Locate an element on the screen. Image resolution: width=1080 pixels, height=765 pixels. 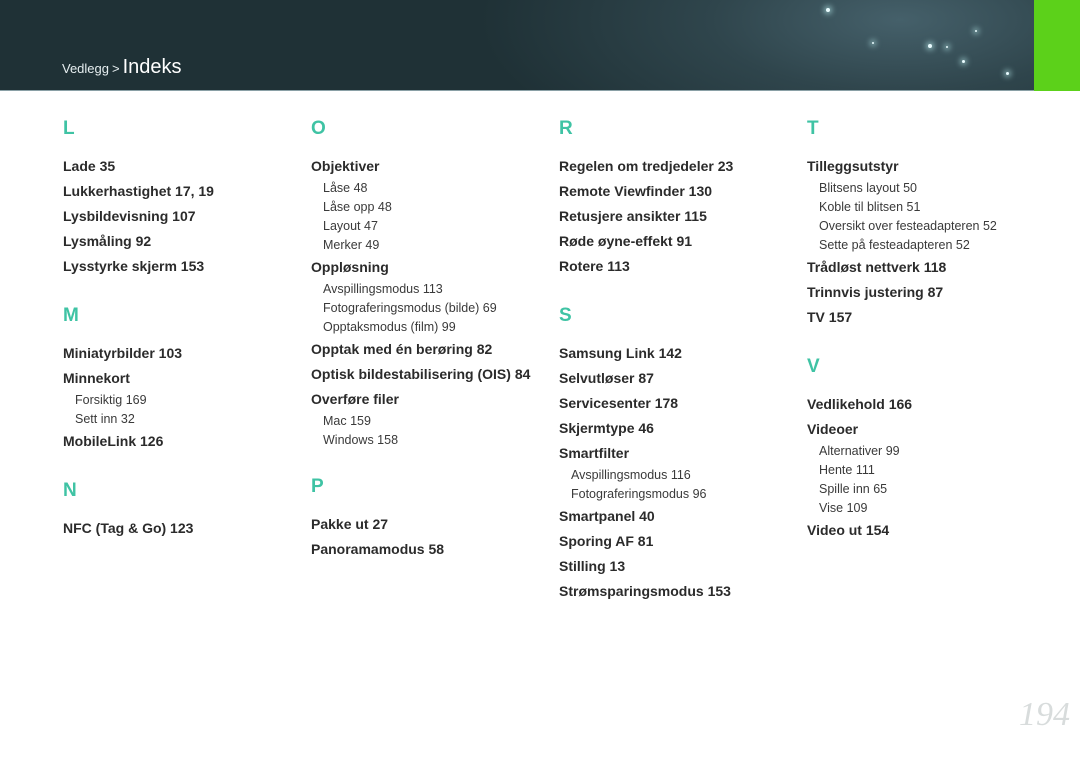
index-subentry: Alternativer 99 is located at coordinates (927, 451).